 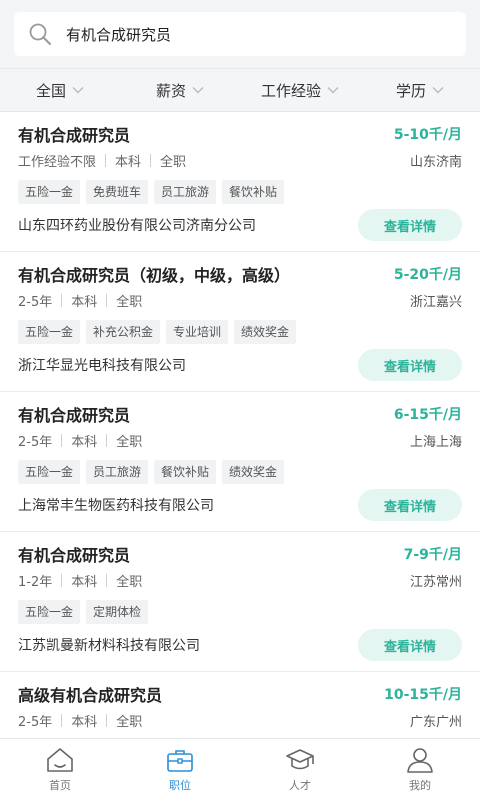 I want to click on job-location: 山东济南, so click(x=435, y=162).